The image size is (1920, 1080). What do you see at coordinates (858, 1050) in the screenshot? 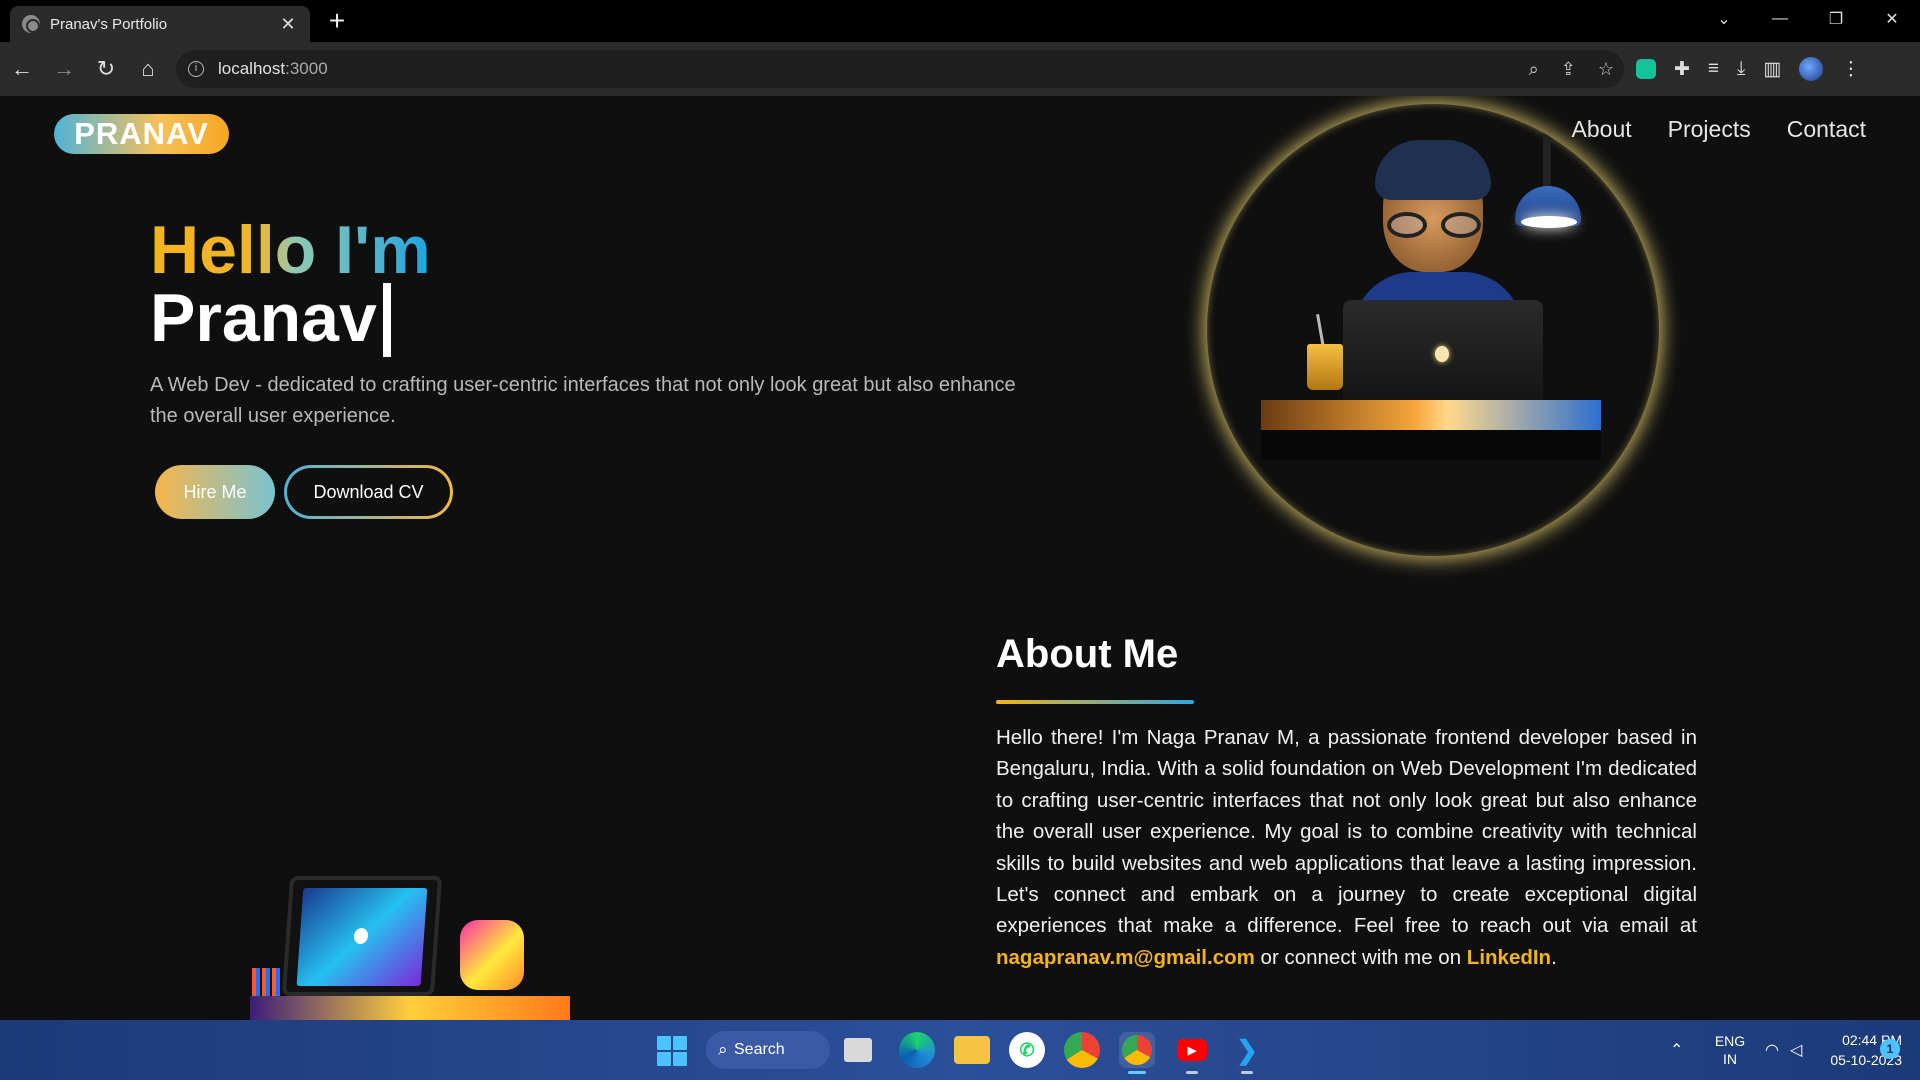
I see `task-view-icon` at bounding box center [858, 1050].